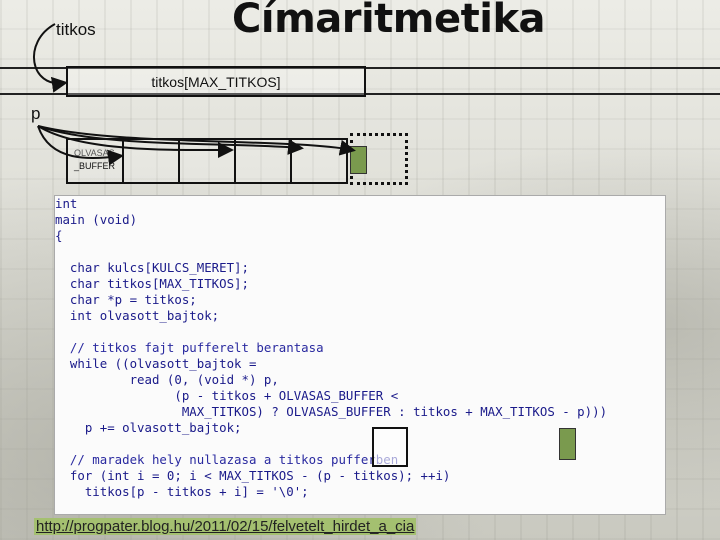 The width and height of the screenshot is (720, 540). I want to click on code-line: int olvasott_bajtok;, so click(137, 315).